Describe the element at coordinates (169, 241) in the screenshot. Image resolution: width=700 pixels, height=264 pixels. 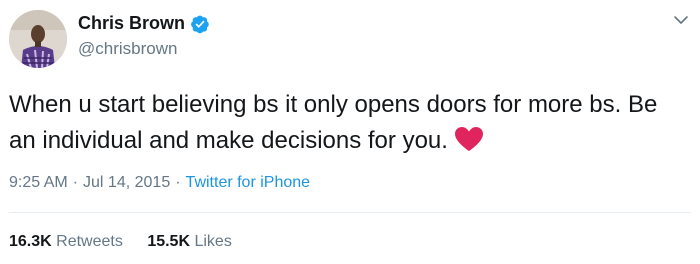
I see `likes-count: 15.5K` at that location.